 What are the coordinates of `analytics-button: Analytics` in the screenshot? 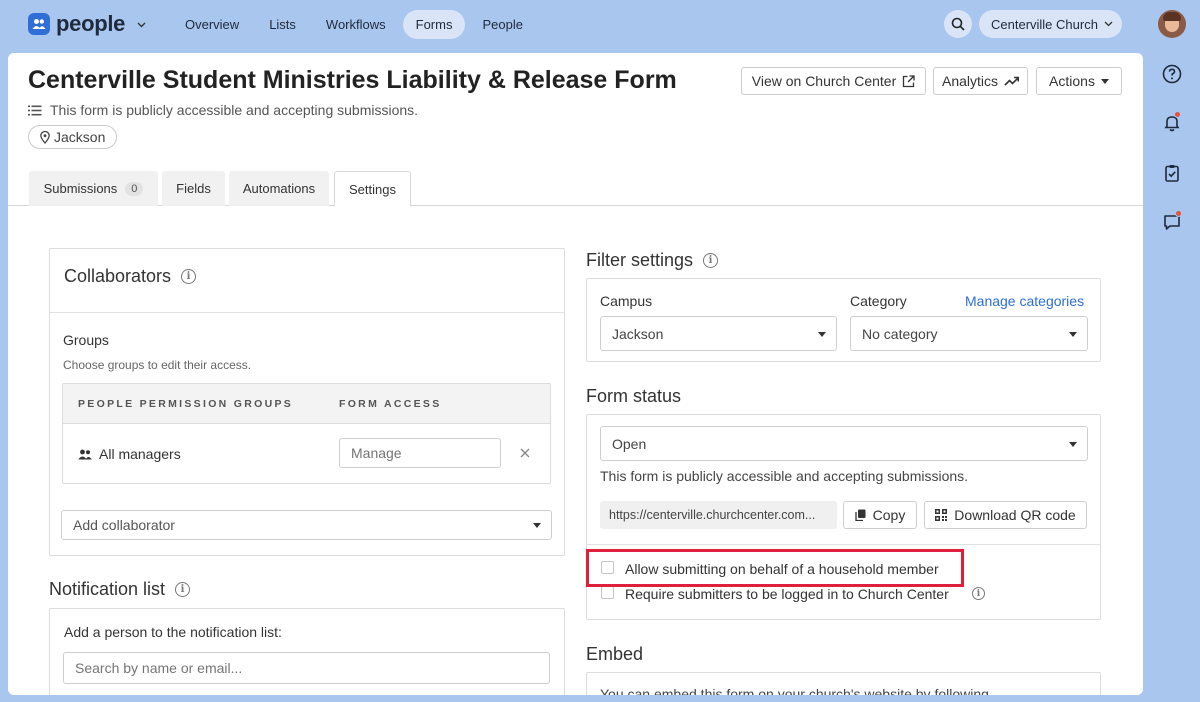 It's located at (980, 81).